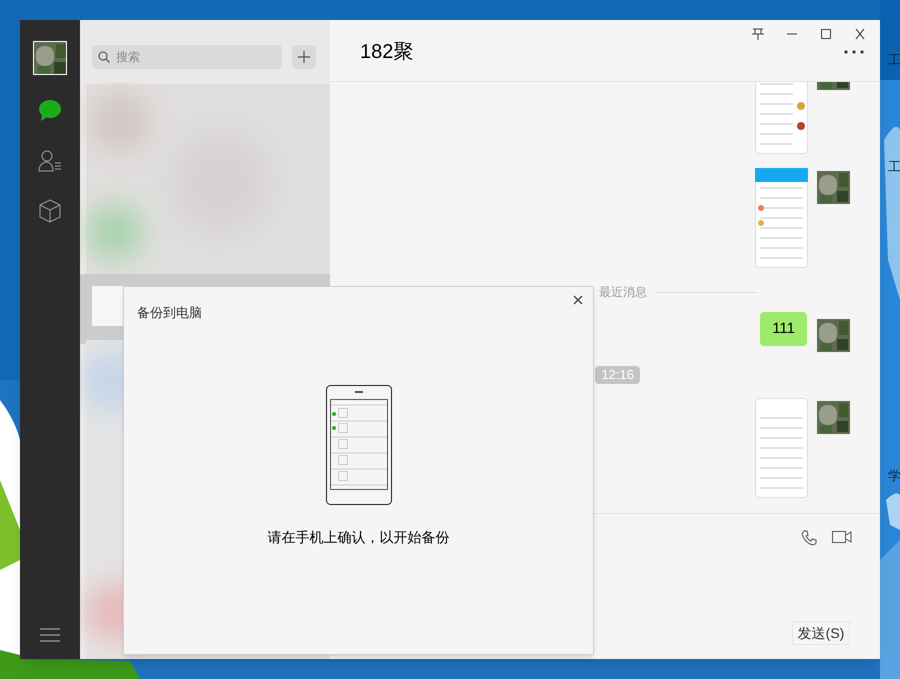 The height and width of the screenshot is (679, 900). What do you see at coordinates (623, 292) in the screenshot?
I see `divider-label: 最近消息` at bounding box center [623, 292].